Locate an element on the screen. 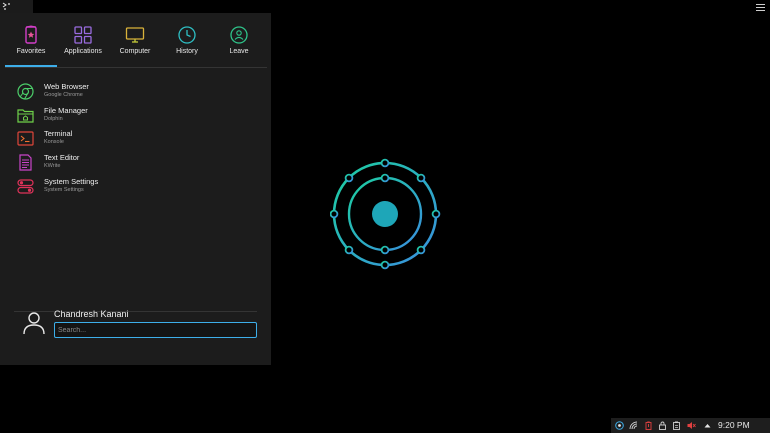  tab-label: Computer is located at coordinates (135, 51).